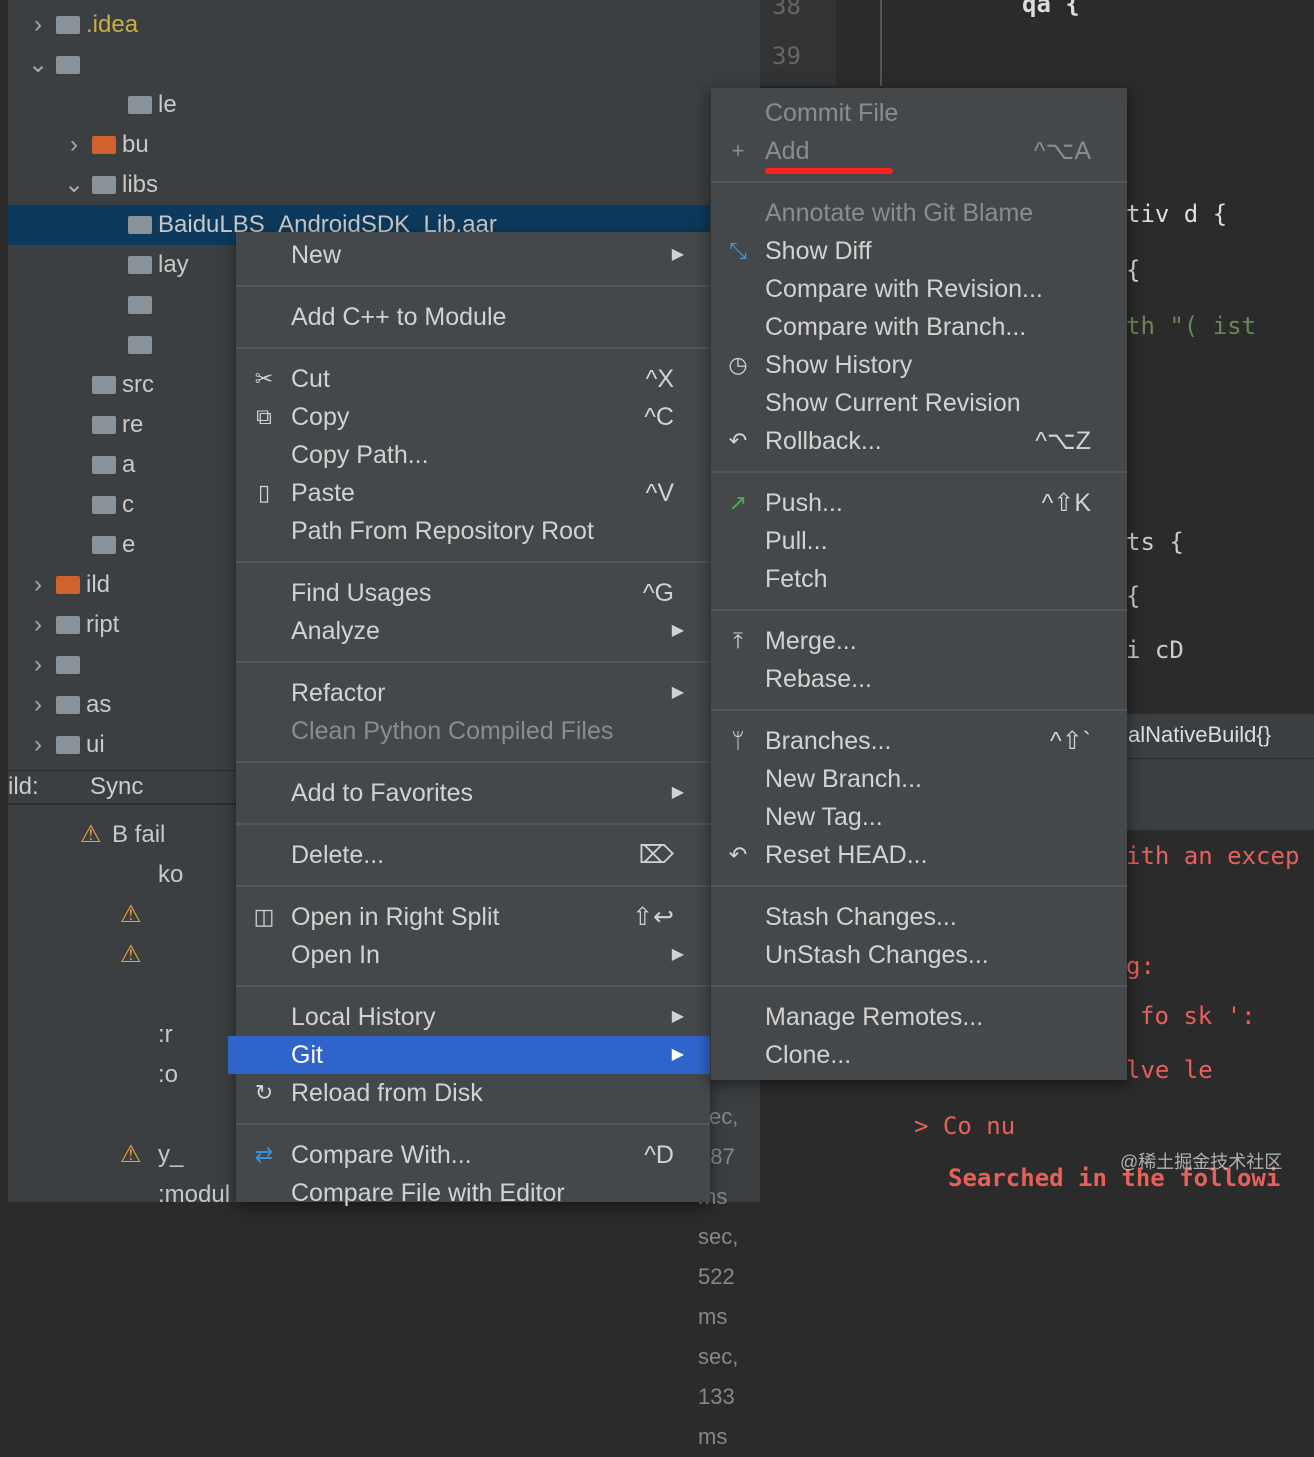 The height and width of the screenshot is (1457, 1314). What do you see at coordinates (473, 255) in the screenshot?
I see `menu-item-new: New ▶` at bounding box center [473, 255].